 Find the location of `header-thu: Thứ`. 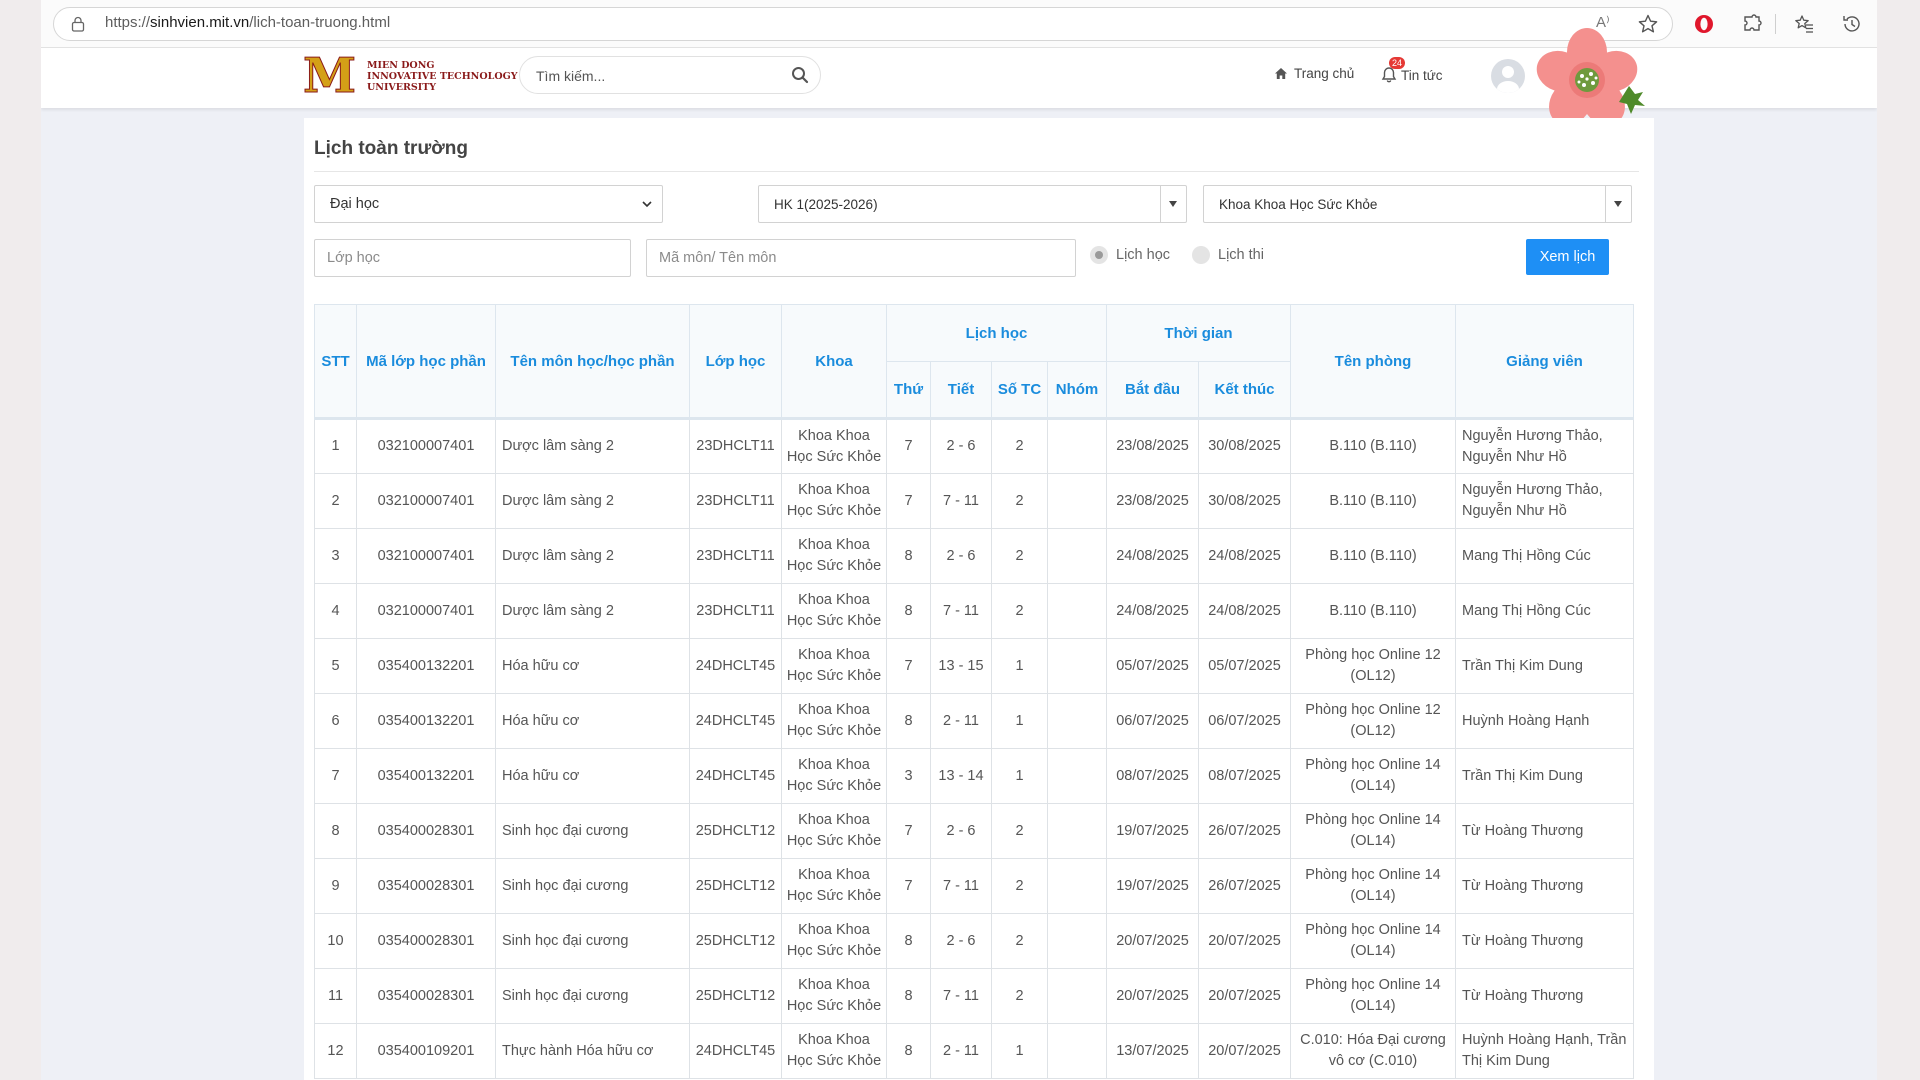

header-thu: Thứ is located at coordinates (908, 390).